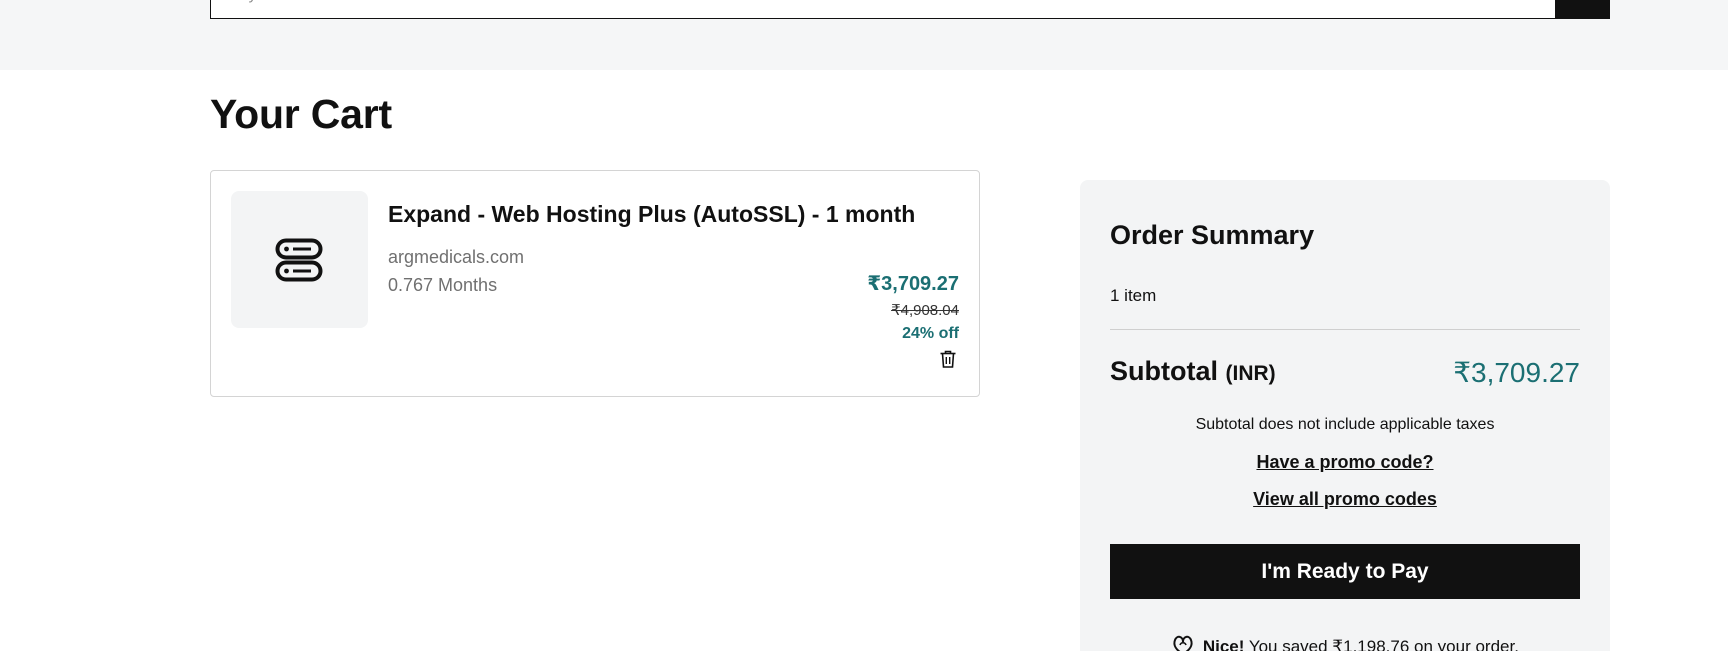 This screenshot has height=651, width=1728. I want to click on have-promo-code-link: Have a promo code?, so click(1344, 462).